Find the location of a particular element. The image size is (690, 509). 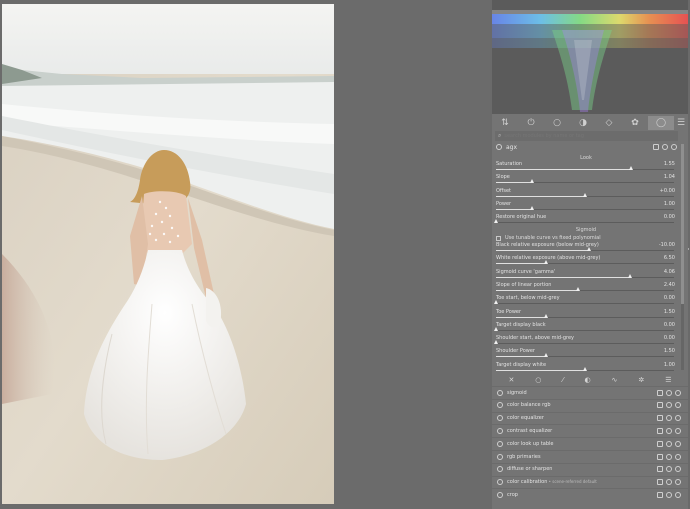

tunable-curve-checkbox-row: Use tunable curve vs fixed polynomial is located at coordinates (587, 238).